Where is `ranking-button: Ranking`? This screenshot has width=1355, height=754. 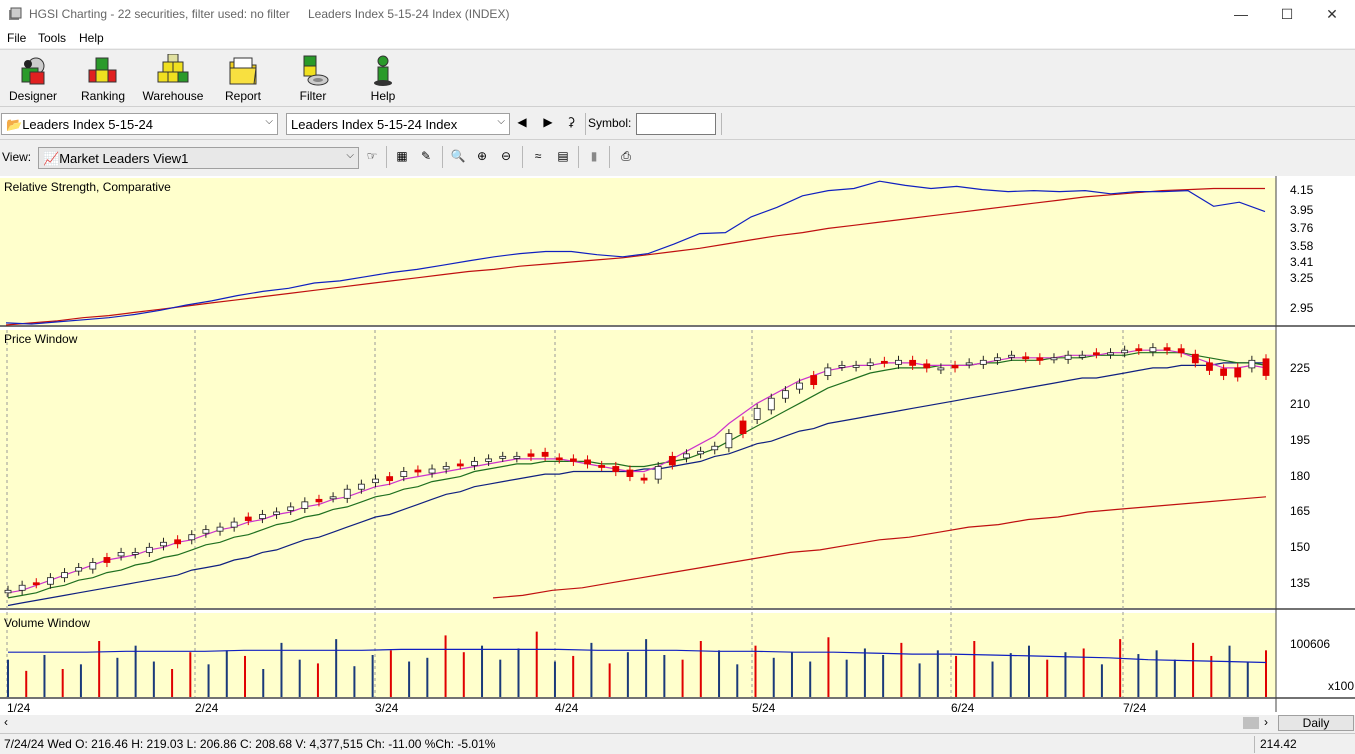 ranking-button: Ranking is located at coordinates (103, 79).